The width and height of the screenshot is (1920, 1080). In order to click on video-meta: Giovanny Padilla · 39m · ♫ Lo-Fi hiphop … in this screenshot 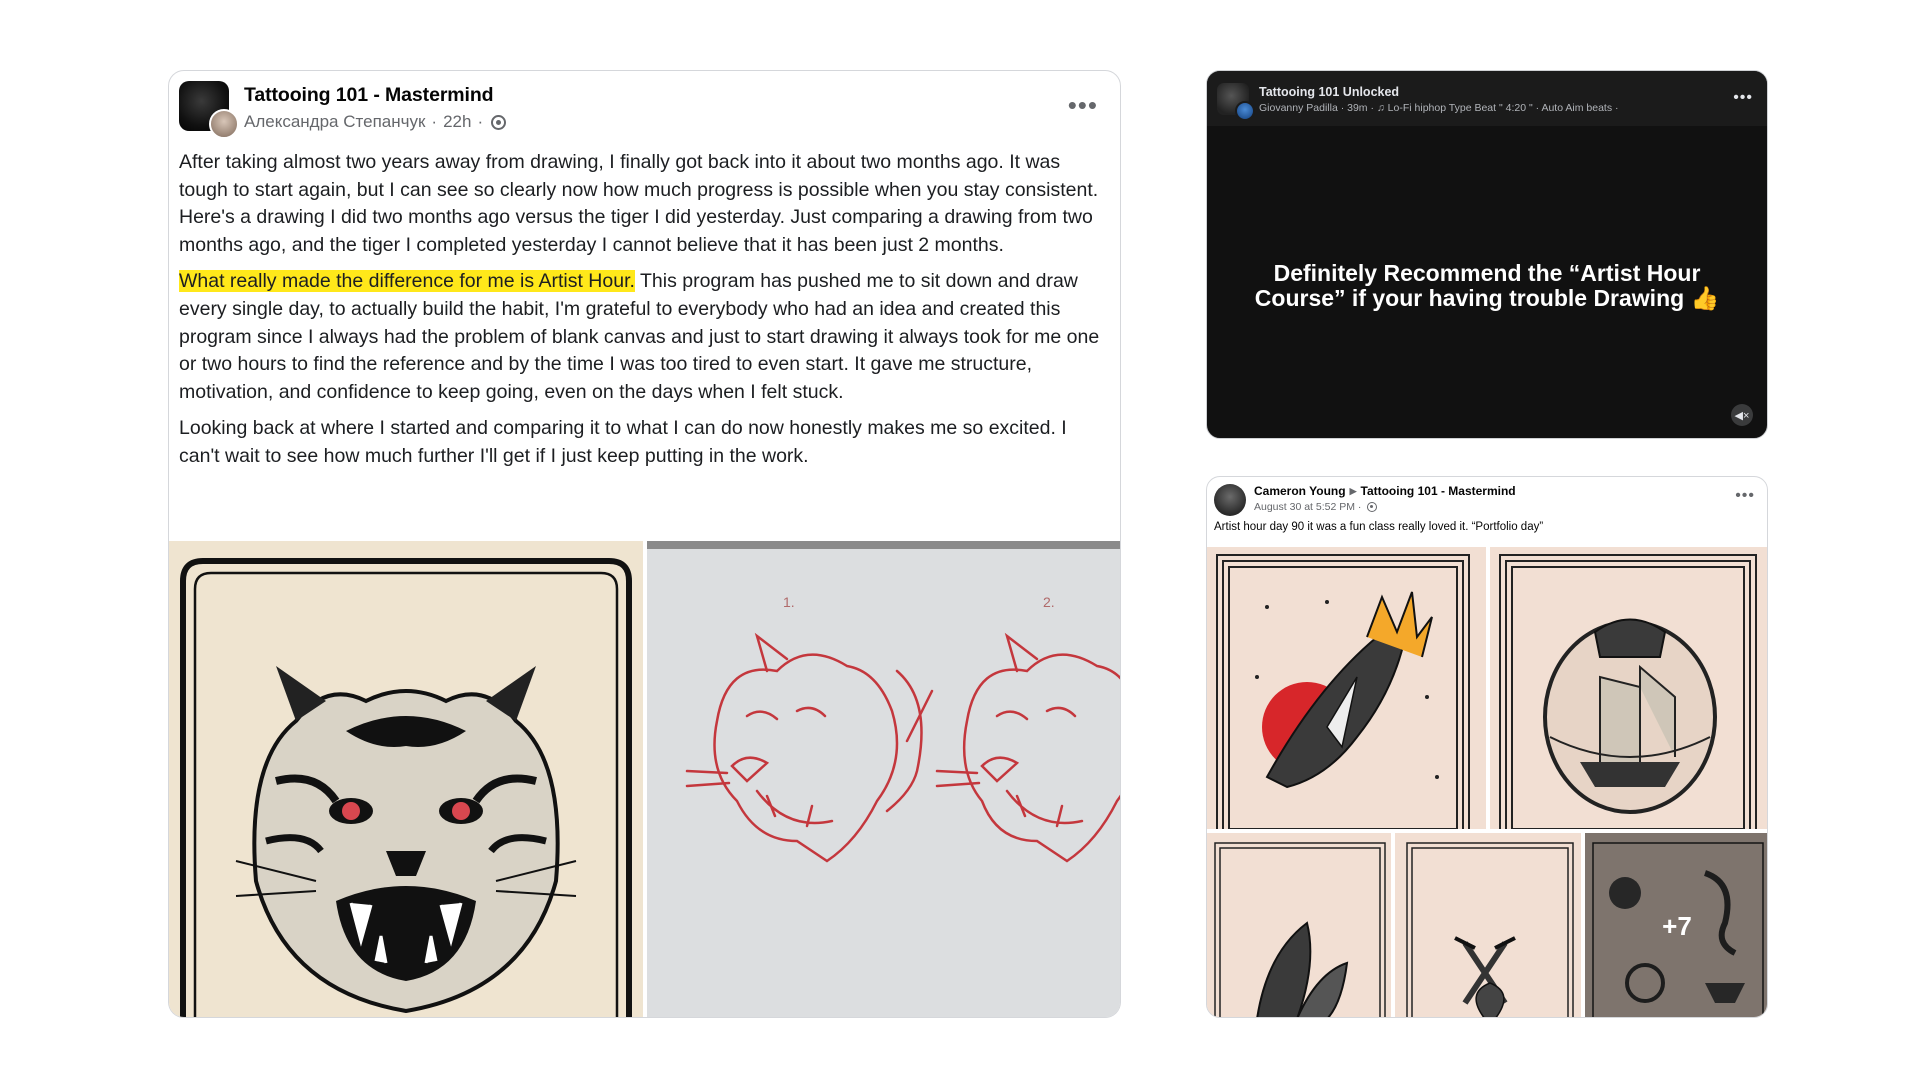, I will do `click(1439, 108)`.